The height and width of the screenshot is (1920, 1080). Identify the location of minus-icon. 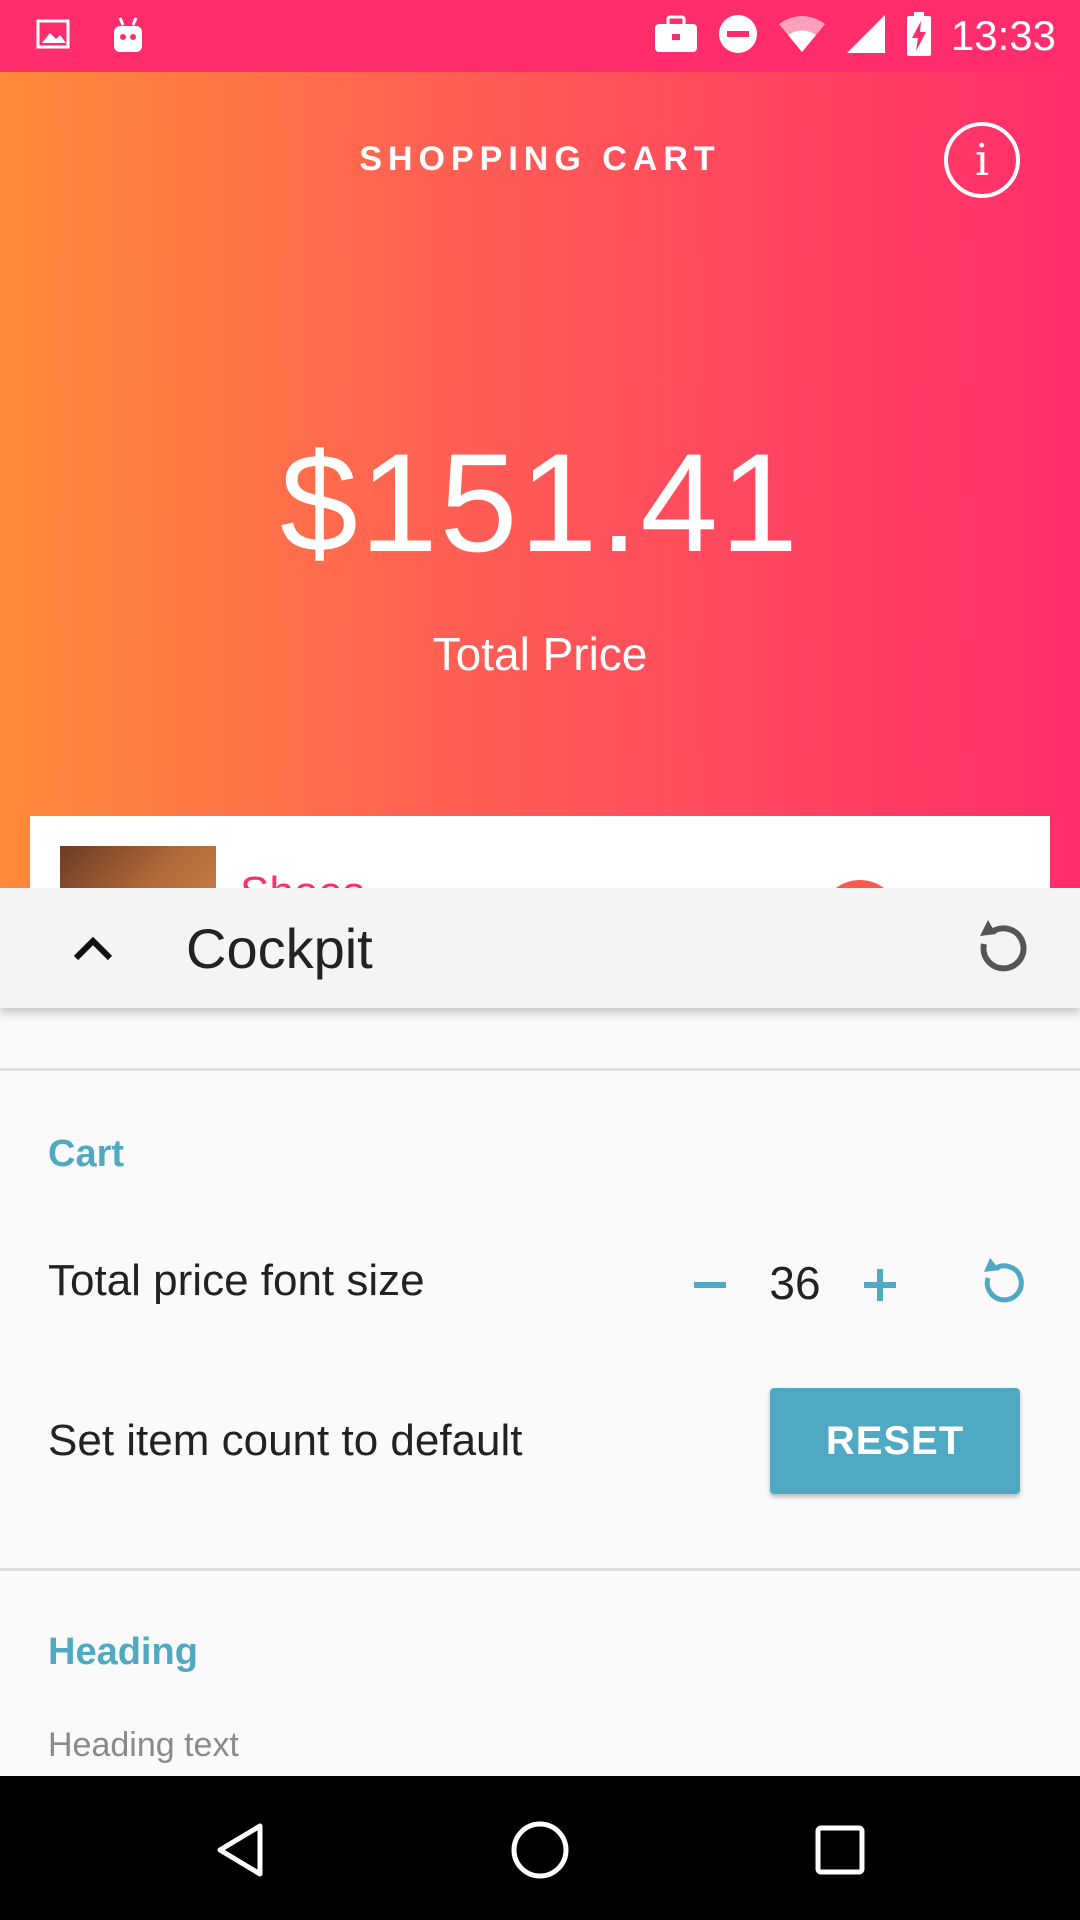
(710, 1285).